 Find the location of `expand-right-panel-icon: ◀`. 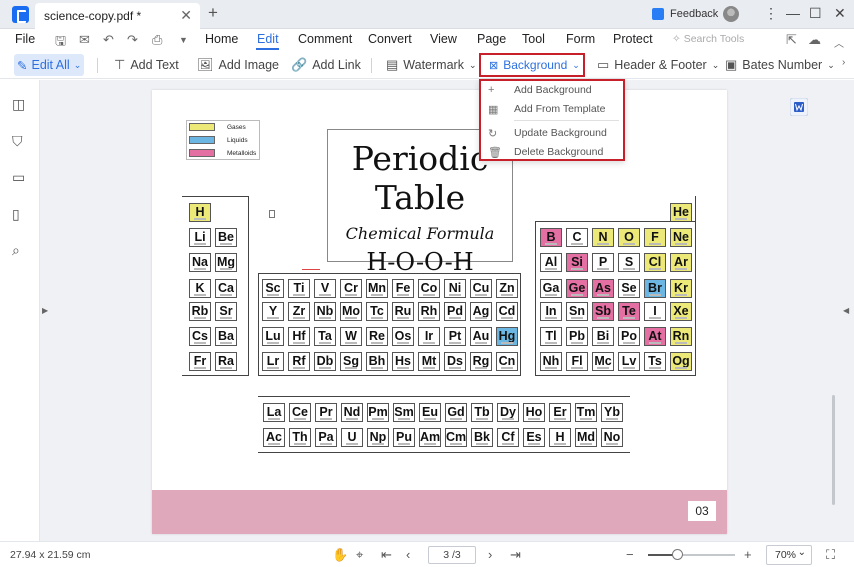

expand-right-panel-icon: ◀ is located at coordinates (846, 310).